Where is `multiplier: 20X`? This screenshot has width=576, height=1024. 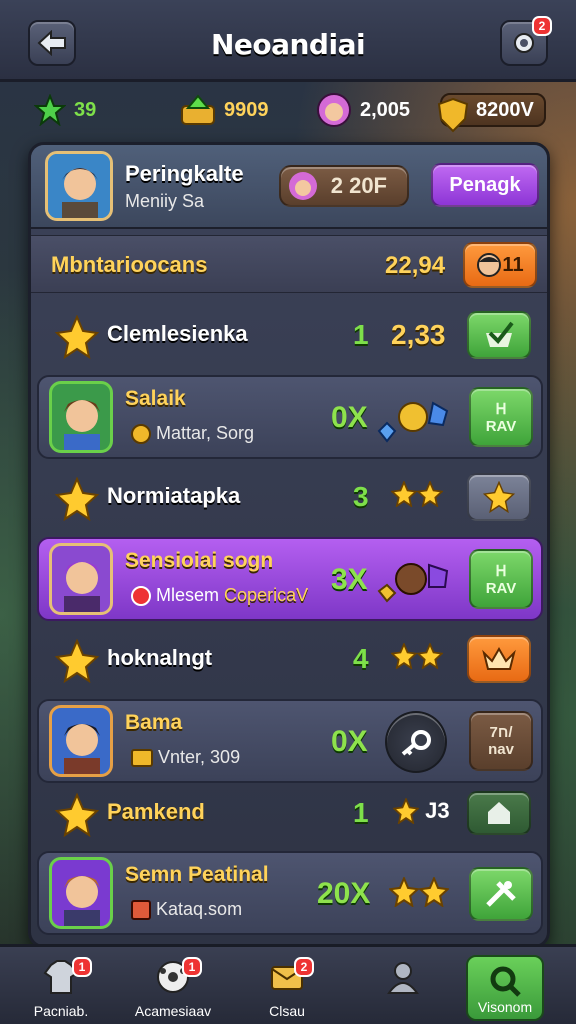 multiplier: 20X is located at coordinates (344, 893).